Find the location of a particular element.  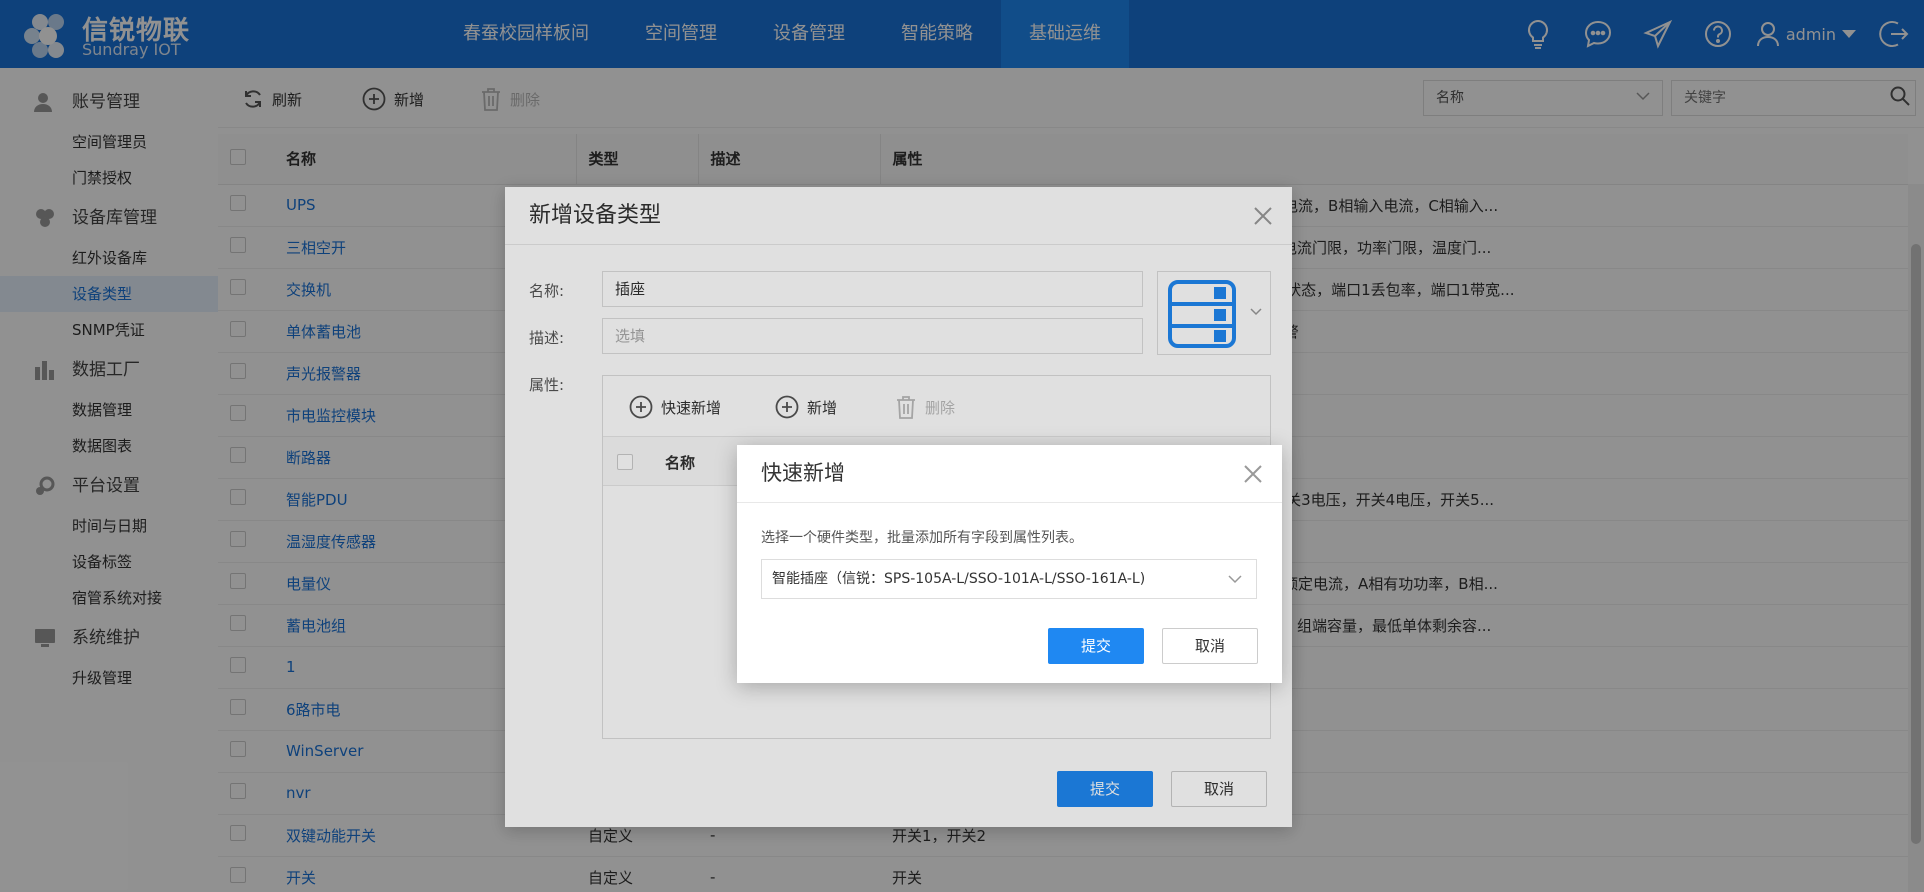

chevron-down-icon is located at coordinates (1235, 579).